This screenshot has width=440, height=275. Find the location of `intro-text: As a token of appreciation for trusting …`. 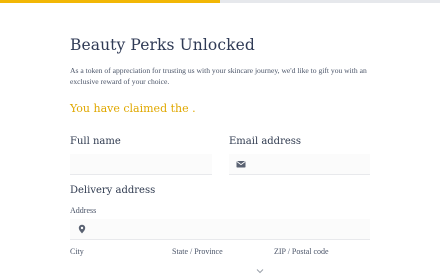

intro-text: As a token of appreciation for trusting … is located at coordinates (218, 76).